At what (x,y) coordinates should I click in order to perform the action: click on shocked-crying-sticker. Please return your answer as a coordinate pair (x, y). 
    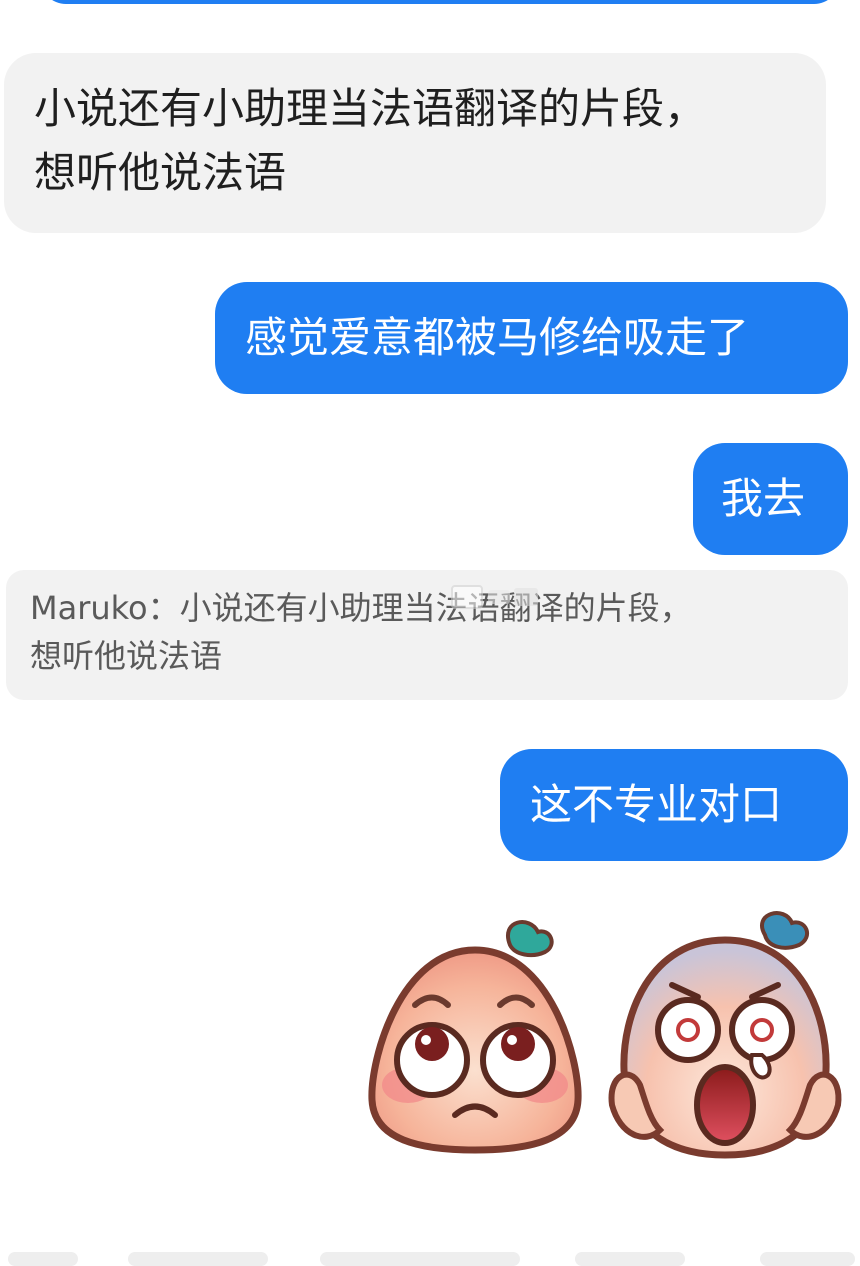
    Looking at the image, I should click on (725, 1035).